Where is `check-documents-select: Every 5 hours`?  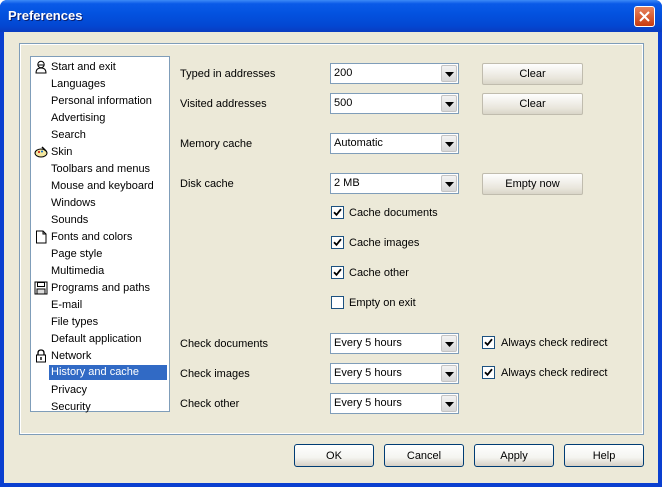 check-documents-select: Every 5 hours is located at coordinates (394, 343).